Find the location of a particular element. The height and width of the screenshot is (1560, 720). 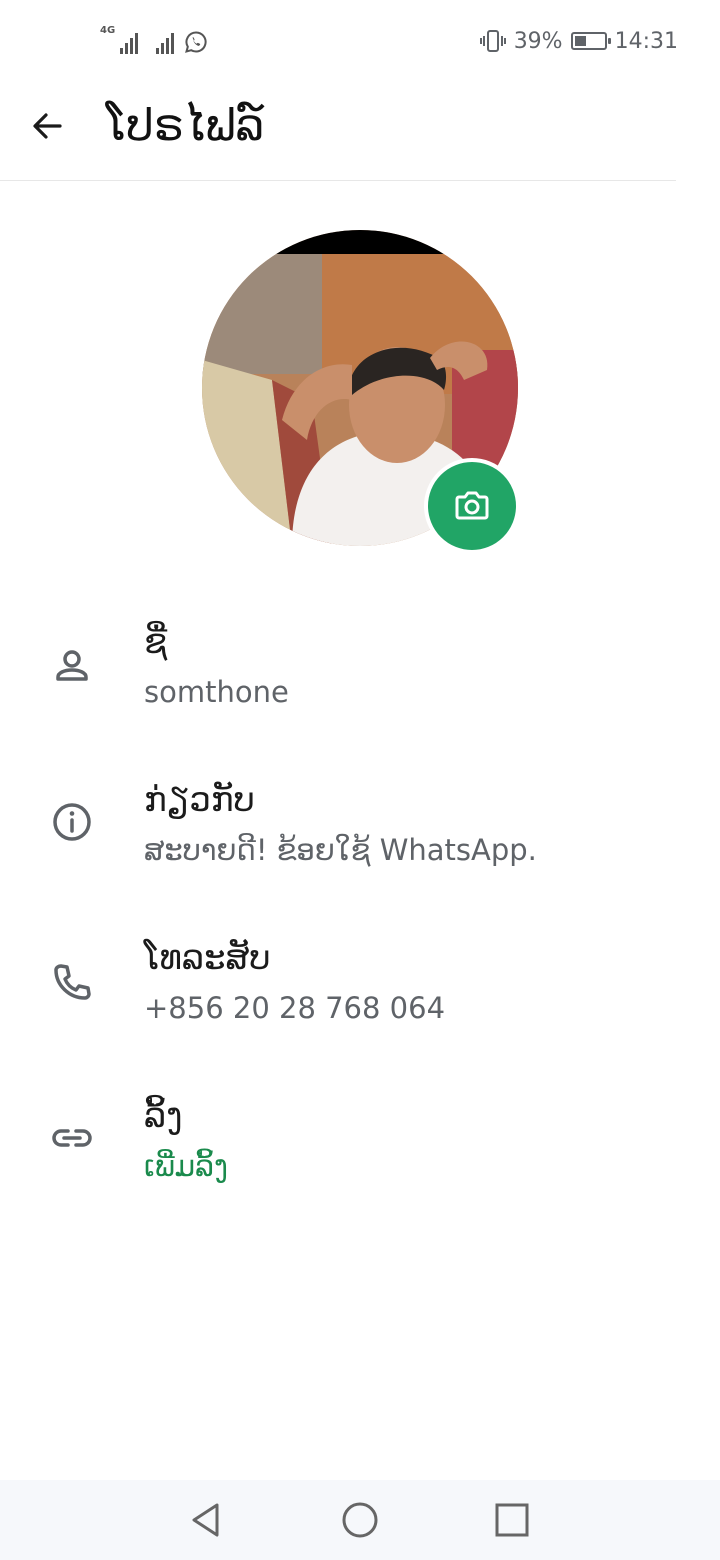

about-value: ສະບາຍດີ! ຂ້ອຍໃຊ້ WhatsApp. is located at coordinates (340, 850).